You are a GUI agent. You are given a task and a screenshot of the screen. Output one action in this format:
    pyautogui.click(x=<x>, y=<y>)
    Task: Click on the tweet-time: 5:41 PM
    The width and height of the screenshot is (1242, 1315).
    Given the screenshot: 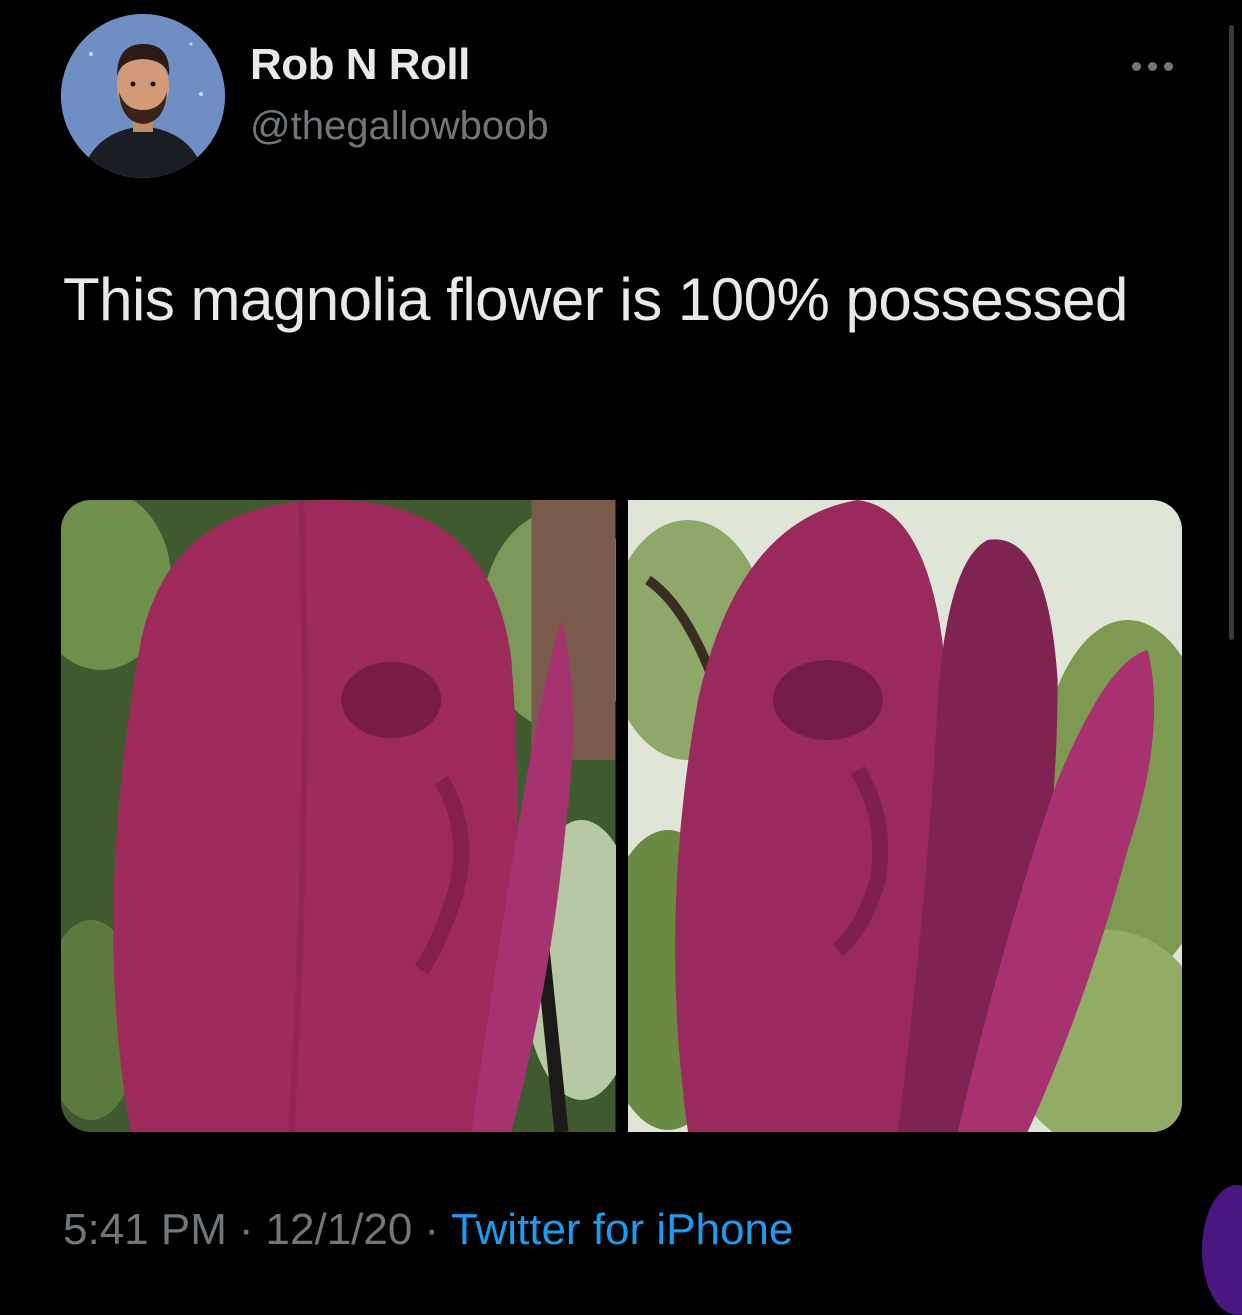 What is the action you would take?
    pyautogui.click(x=145, y=1229)
    